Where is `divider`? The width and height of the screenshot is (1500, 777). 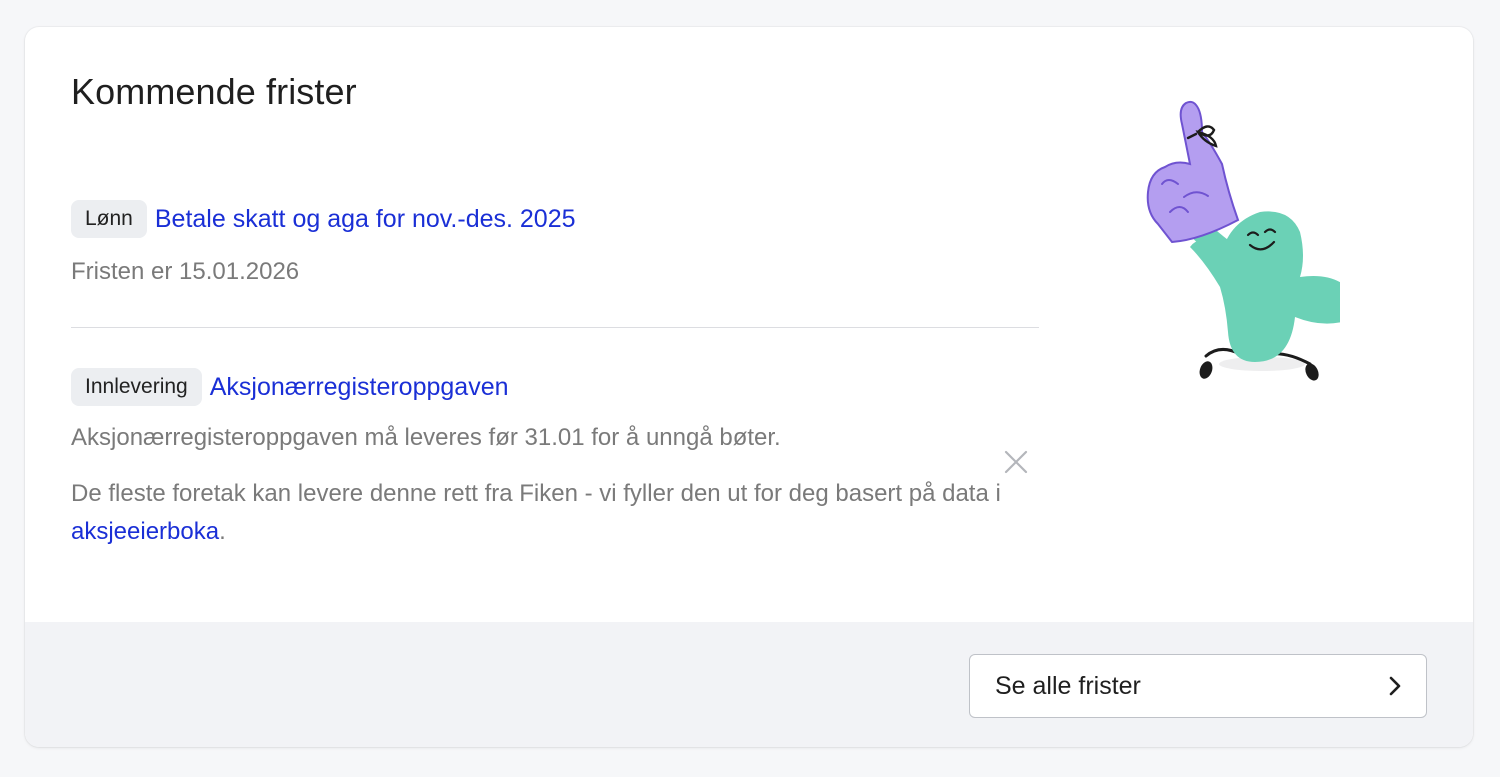
divider is located at coordinates (555, 327).